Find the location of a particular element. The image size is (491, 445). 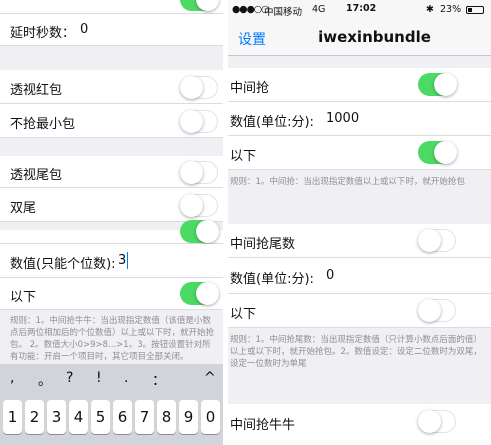

settings-row-below2: 以下 is located at coordinates (359, 311).